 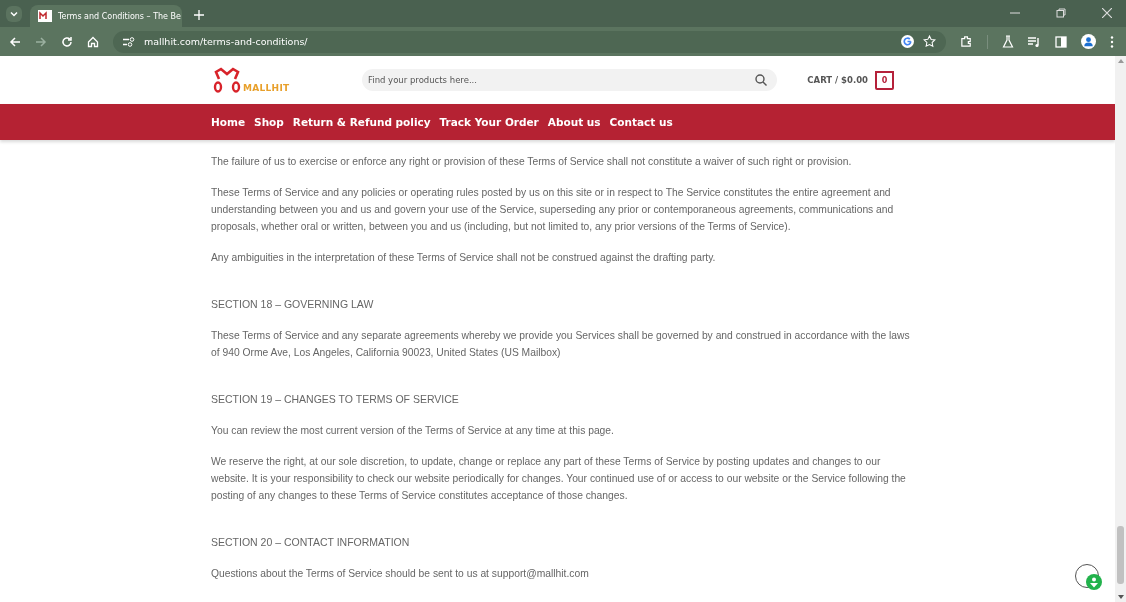 I want to click on home-icon, so click(x=93, y=41).